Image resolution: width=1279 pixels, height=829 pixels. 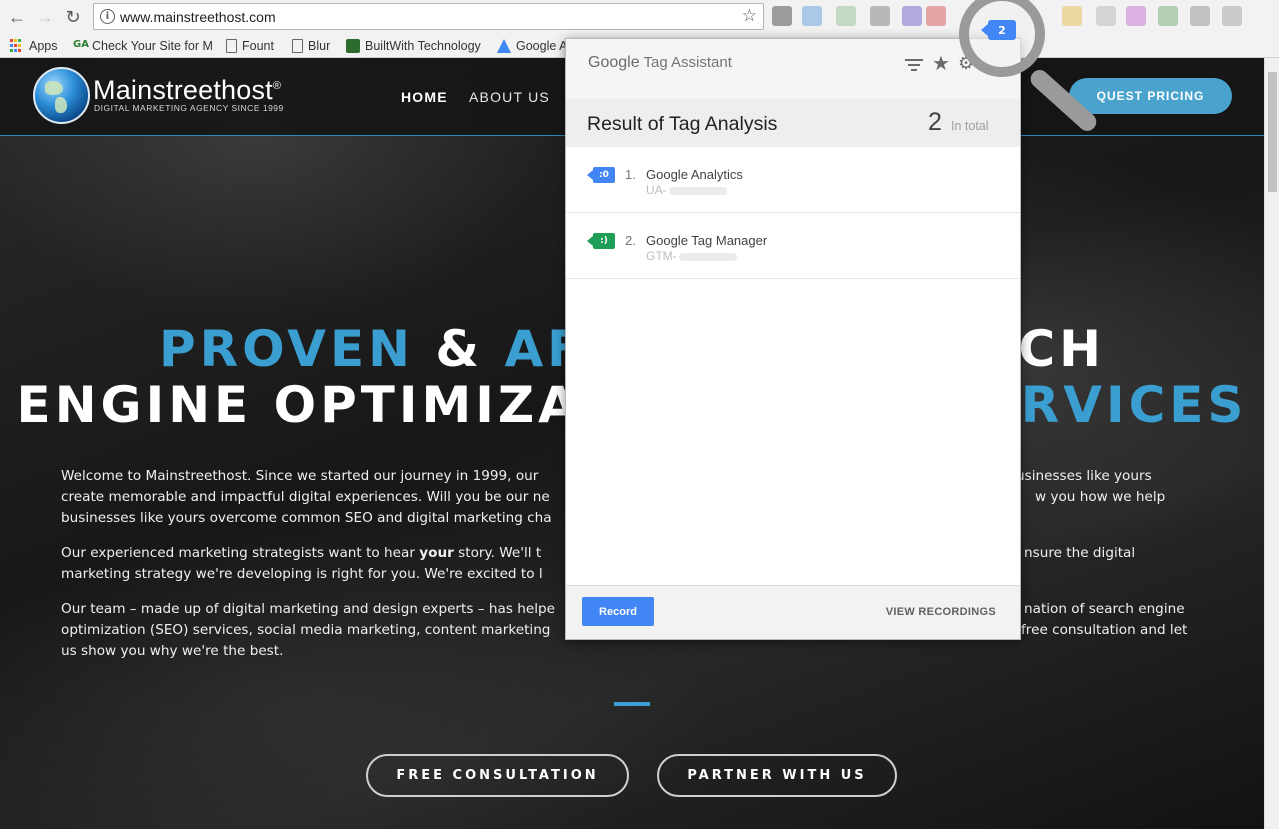 I want to click on page-scrollbar, so click(x=1271, y=443).